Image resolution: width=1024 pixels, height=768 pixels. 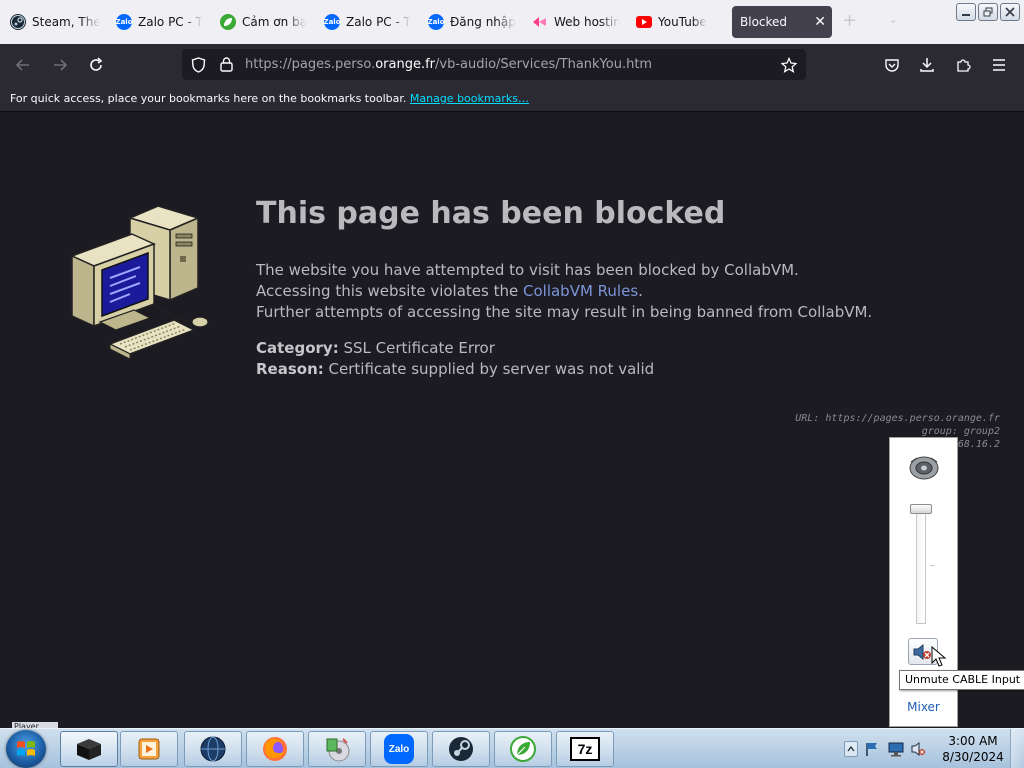 What do you see at coordinates (973, 757) in the screenshot?
I see `clock-date: 8/30/2024` at bounding box center [973, 757].